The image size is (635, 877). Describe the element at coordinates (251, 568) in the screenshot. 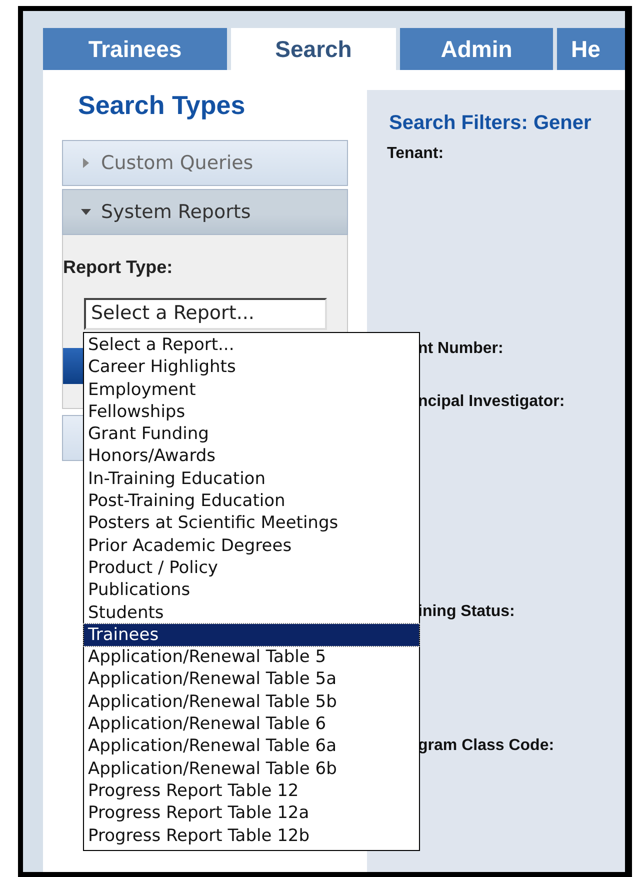

I see `dropdown-option: Product / Policy` at that location.